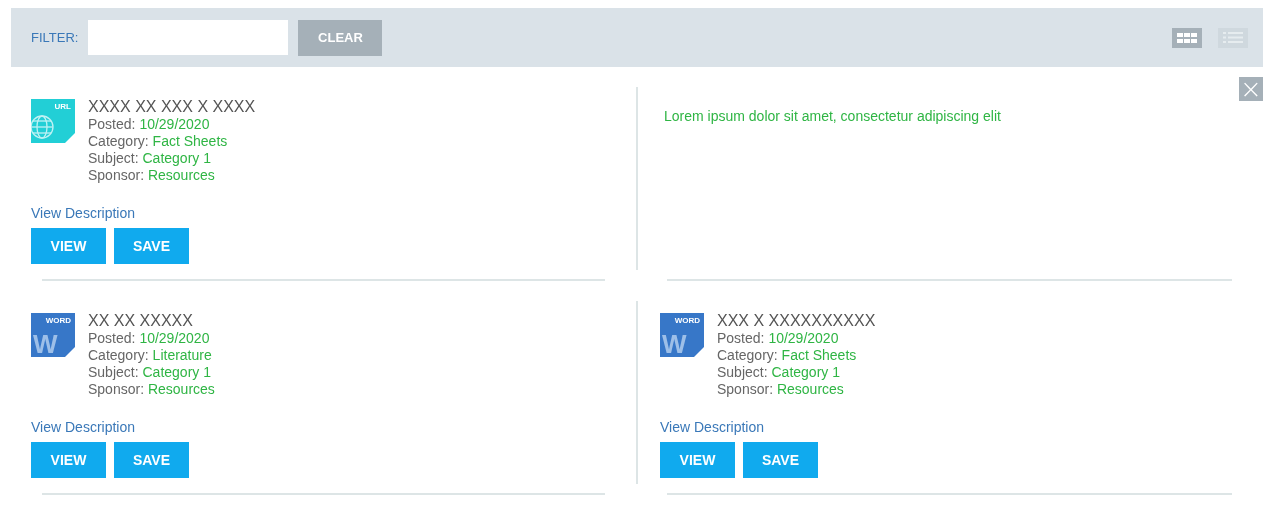 The width and height of the screenshot is (1268, 511). I want to click on document-title: XXXX XX XXX X XXXX, so click(172, 107).